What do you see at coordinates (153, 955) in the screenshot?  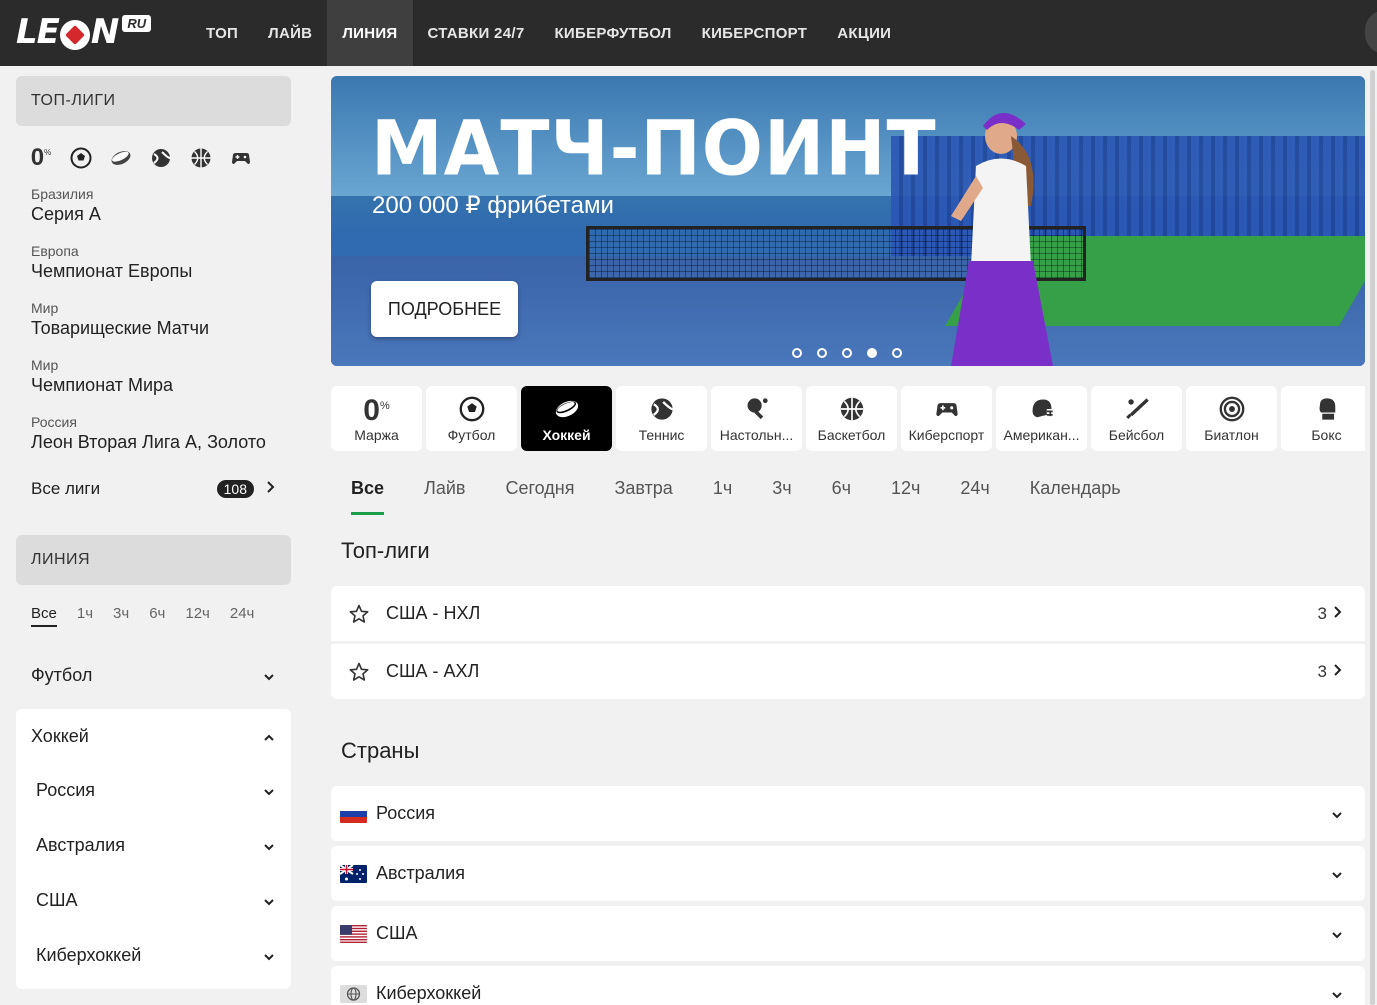 I see `hockey-cyberhockey: Киберхоккей` at bounding box center [153, 955].